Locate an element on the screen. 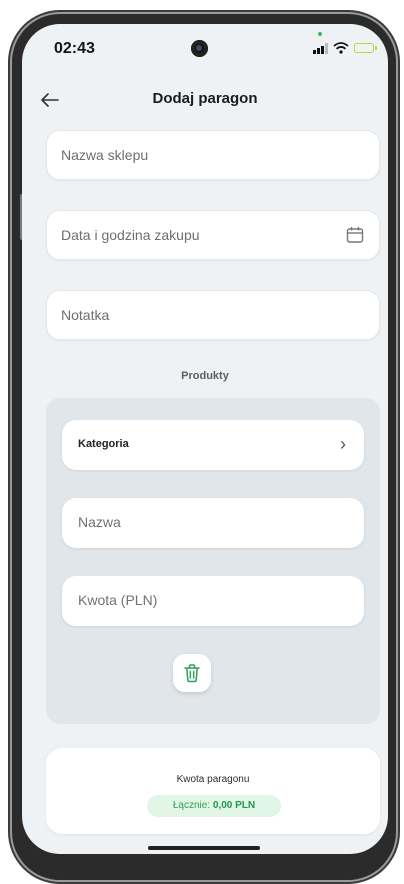 The image size is (404, 884). category-label: Kategoria is located at coordinates (103, 444).